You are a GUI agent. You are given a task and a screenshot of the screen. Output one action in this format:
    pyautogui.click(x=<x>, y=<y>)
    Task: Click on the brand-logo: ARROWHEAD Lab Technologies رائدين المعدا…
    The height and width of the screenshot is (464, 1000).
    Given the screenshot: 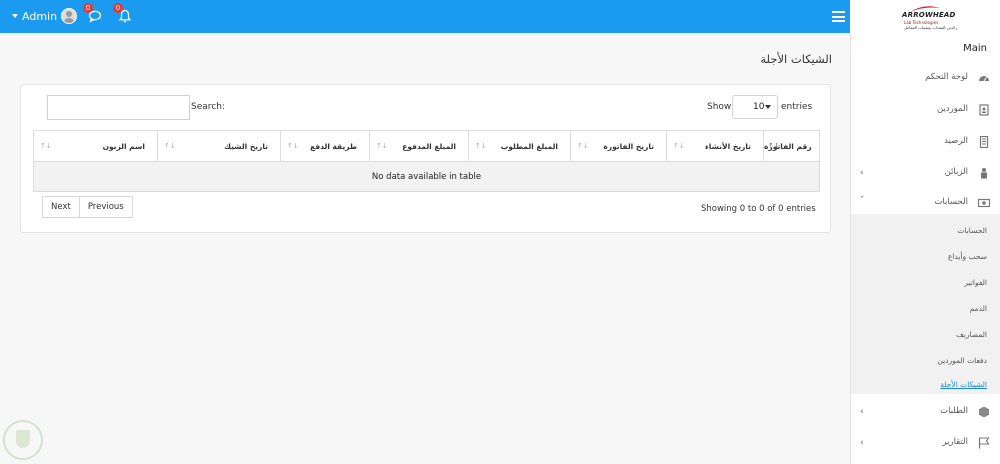 What is the action you would take?
    pyautogui.click(x=925, y=16)
    